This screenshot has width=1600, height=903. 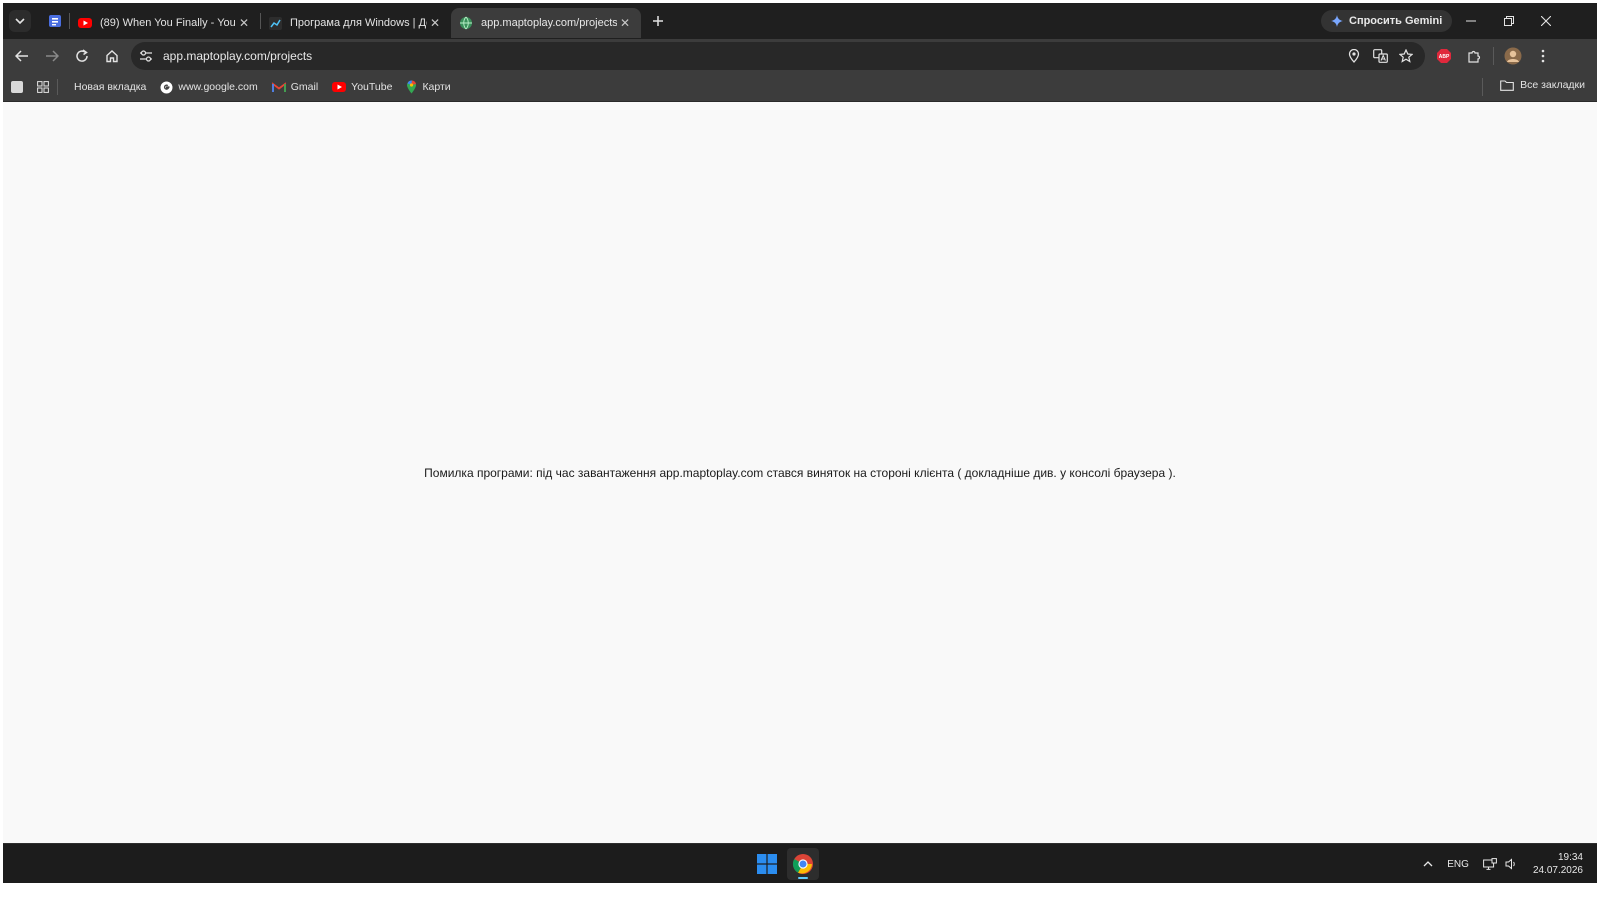 I want to click on more-vertical-icon, so click(x=1543, y=56).